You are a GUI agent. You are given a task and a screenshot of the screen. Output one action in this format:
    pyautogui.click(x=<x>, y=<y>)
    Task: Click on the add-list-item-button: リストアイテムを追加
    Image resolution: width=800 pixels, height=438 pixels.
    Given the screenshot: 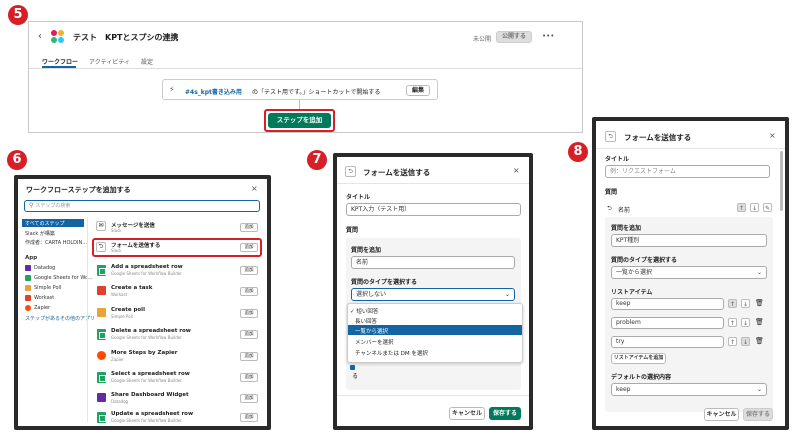 What is the action you would take?
    pyautogui.click(x=638, y=358)
    